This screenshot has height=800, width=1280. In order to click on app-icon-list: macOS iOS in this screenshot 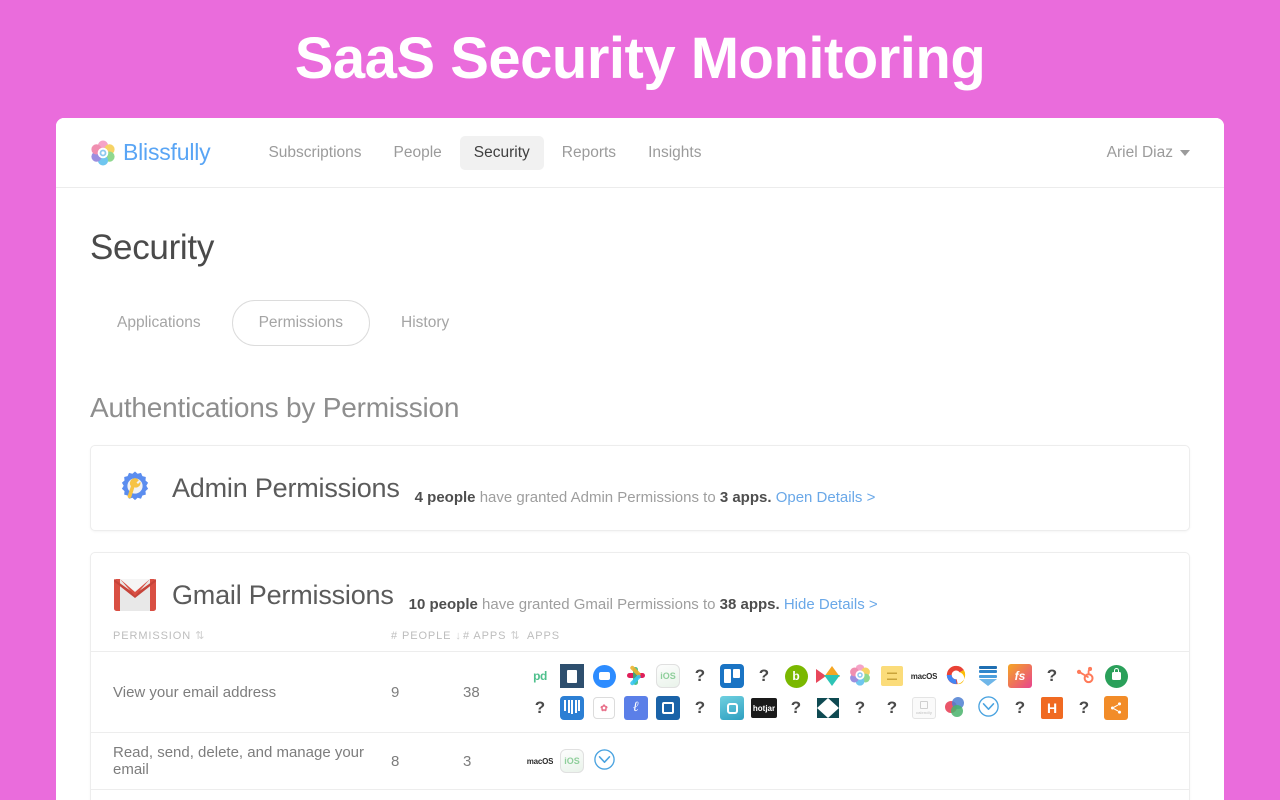, I will do `click(837, 761)`.